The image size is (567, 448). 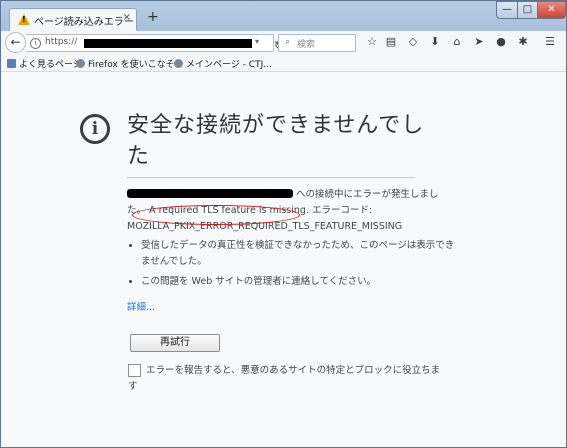 I want to click on divider, so click(x=271, y=177).